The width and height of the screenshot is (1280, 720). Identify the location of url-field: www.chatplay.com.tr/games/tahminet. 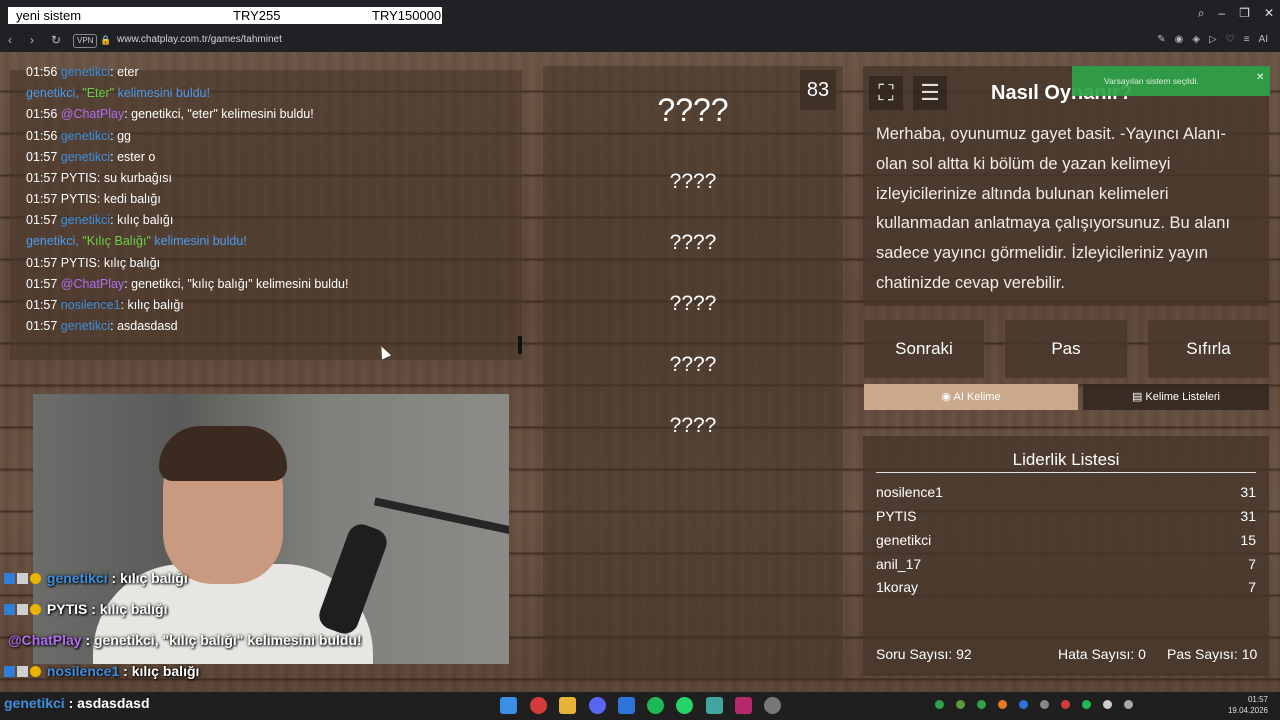
(199, 39).